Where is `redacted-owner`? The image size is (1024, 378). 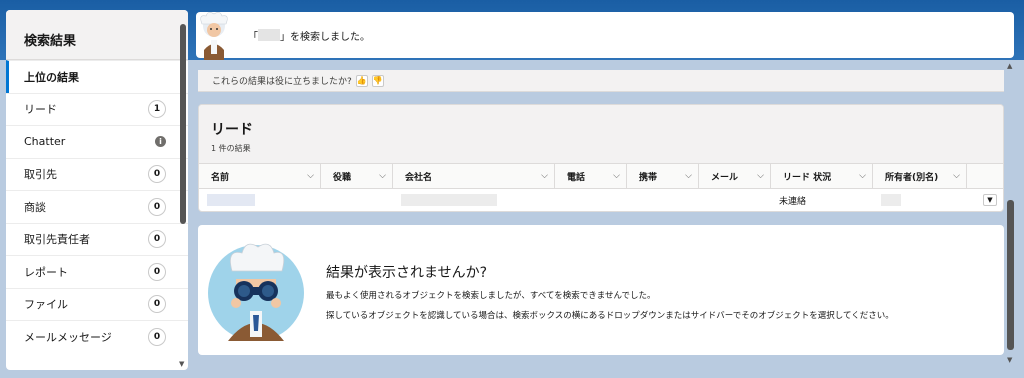
redacted-owner is located at coordinates (891, 200).